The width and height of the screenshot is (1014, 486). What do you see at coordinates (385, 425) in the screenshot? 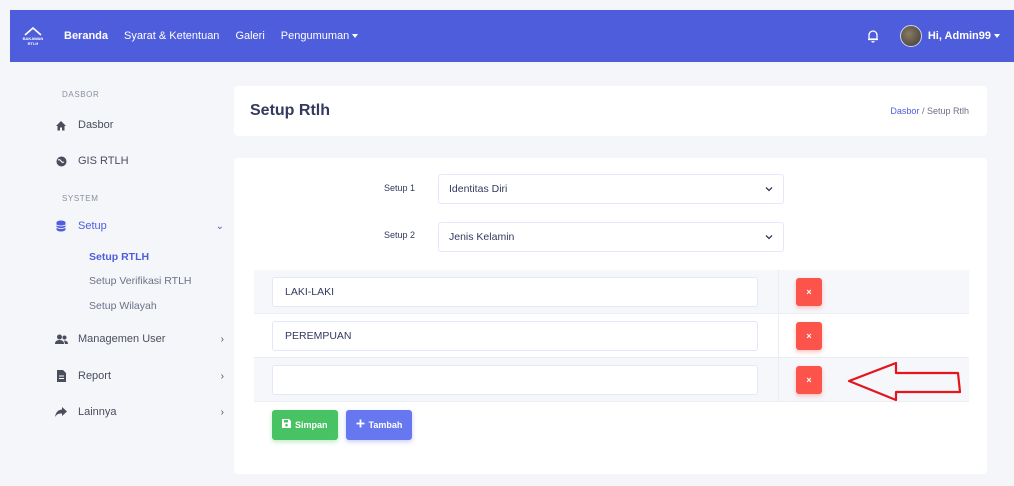
I see `add-button-label: Tambah` at bounding box center [385, 425].